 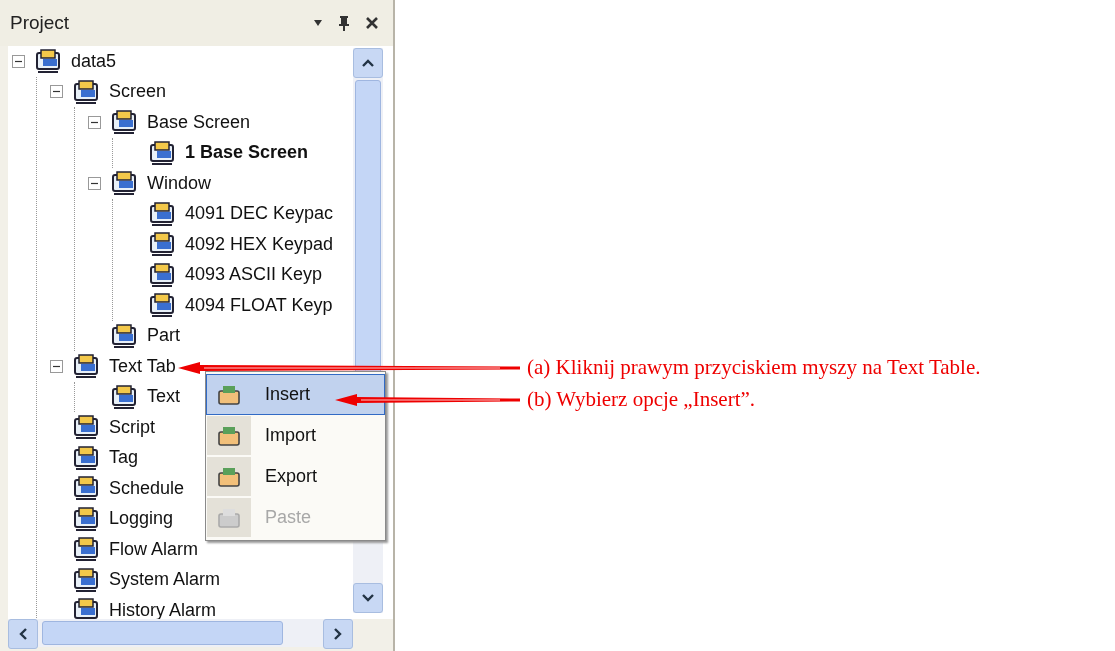 What do you see at coordinates (163, 397) in the screenshot?
I see `tree-item: Text` at bounding box center [163, 397].